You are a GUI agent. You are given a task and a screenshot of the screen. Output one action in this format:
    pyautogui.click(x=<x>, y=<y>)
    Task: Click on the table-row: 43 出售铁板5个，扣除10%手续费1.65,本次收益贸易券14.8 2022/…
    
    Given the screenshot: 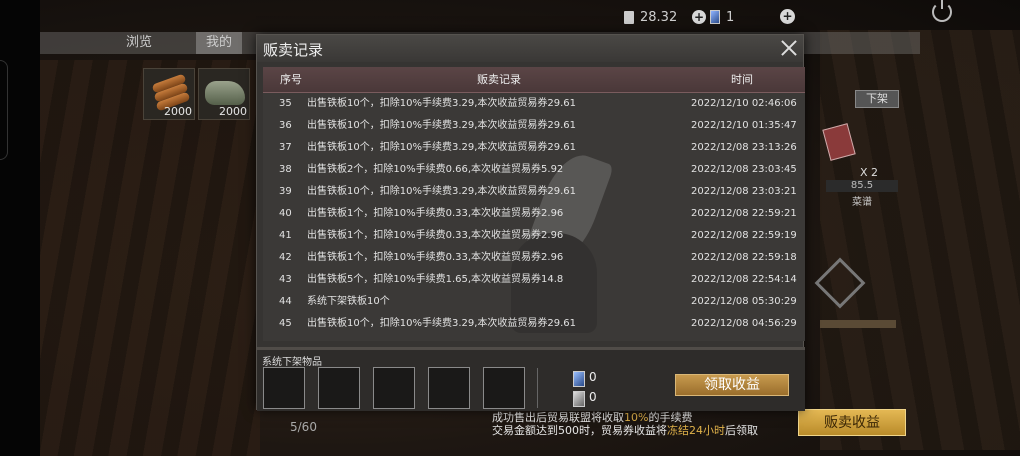 What is the action you would take?
    pyautogui.click(x=534, y=280)
    